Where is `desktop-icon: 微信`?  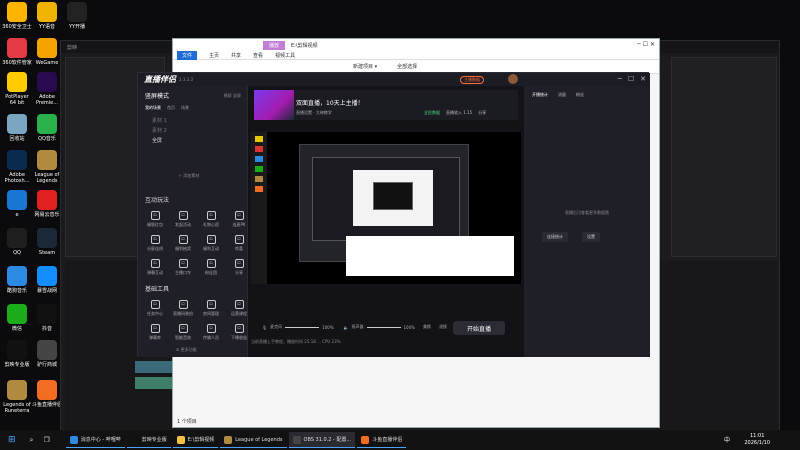
desktop-icon: 微信 is located at coordinates (17, 318).